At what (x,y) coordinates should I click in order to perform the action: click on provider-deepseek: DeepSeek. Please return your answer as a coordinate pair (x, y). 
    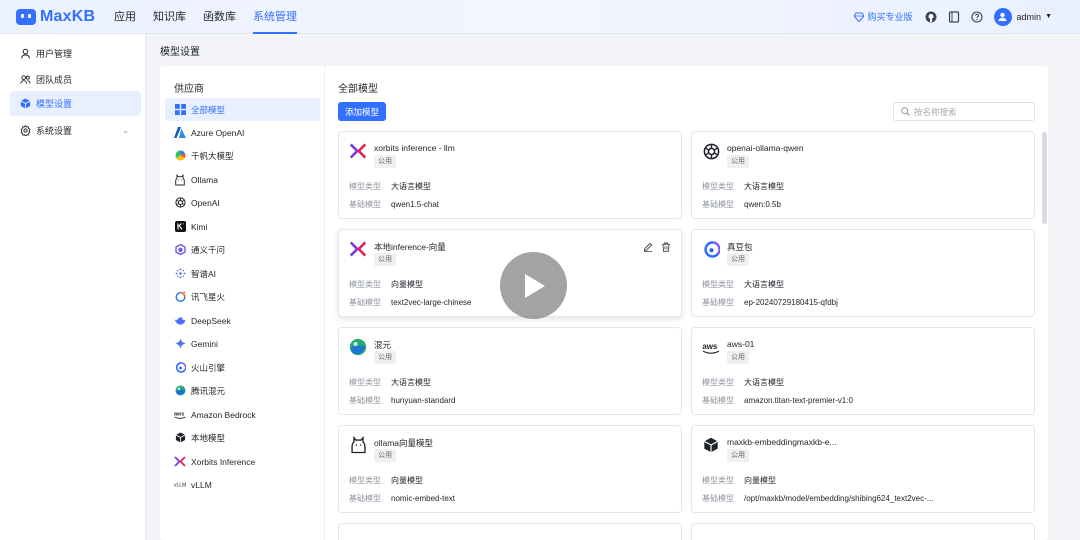
    Looking at the image, I should click on (242, 320).